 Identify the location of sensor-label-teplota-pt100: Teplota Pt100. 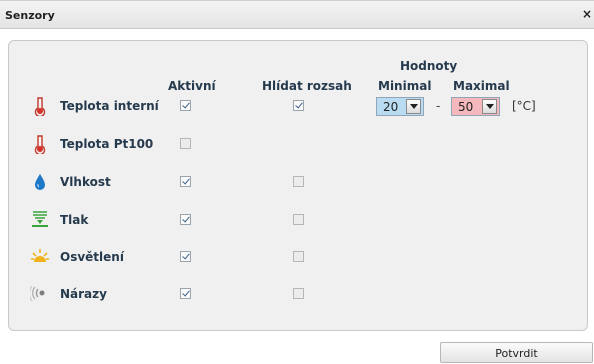
(107, 144).